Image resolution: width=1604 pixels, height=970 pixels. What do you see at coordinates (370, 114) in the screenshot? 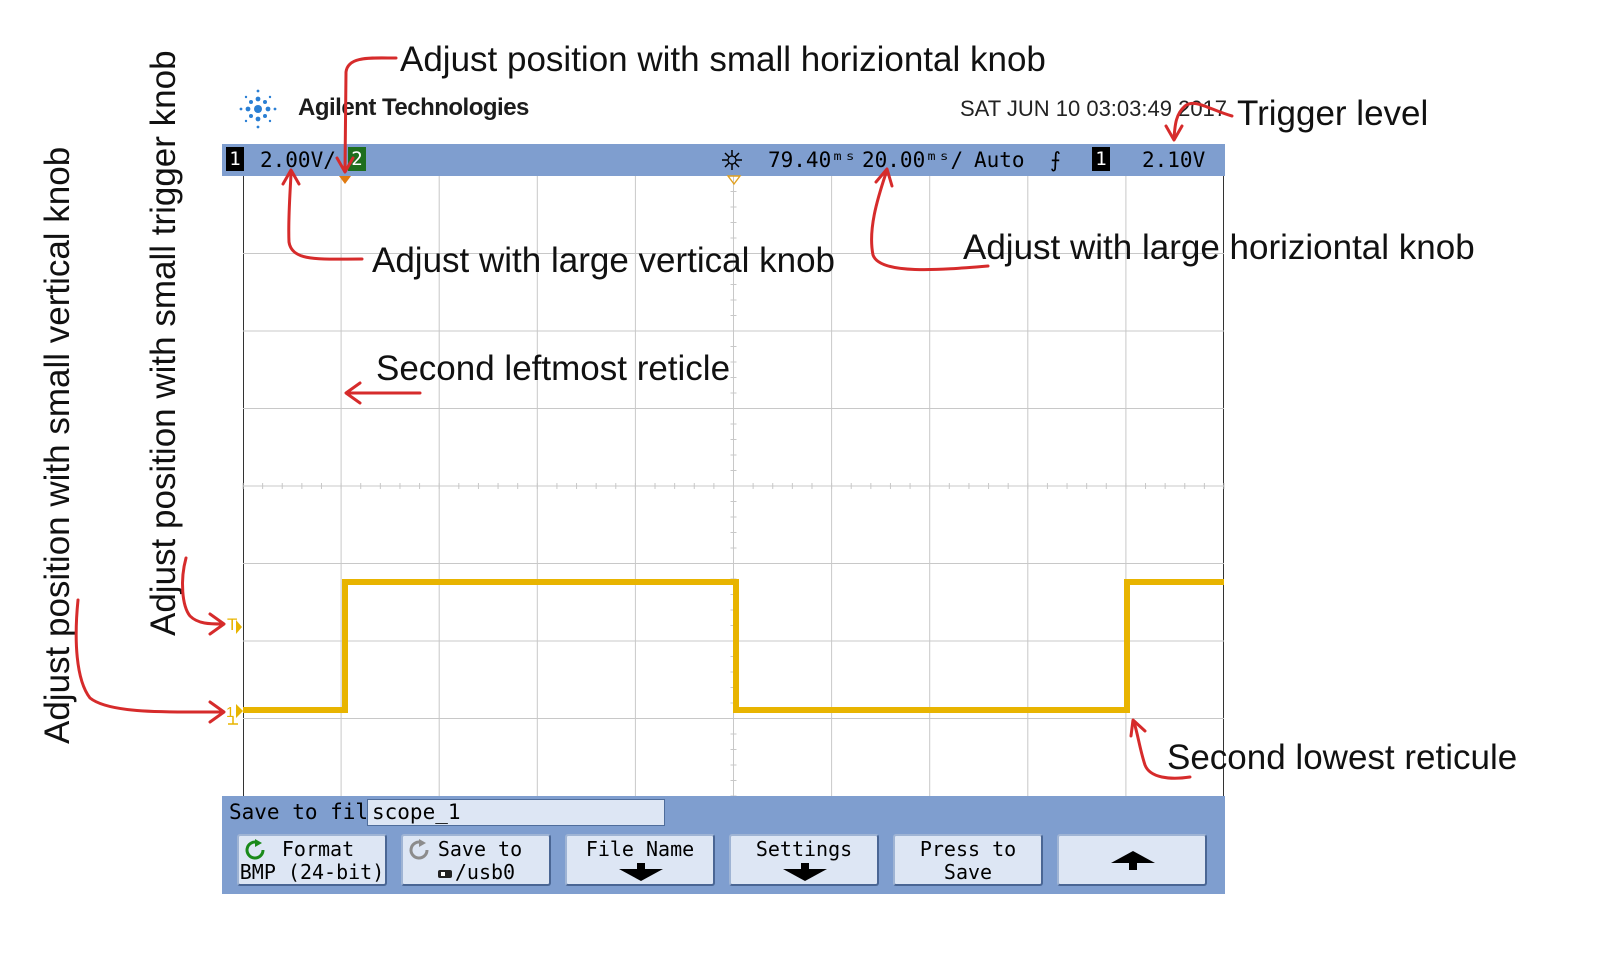
I see `arrow-horizontal-position` at bounding box center [370, 114].